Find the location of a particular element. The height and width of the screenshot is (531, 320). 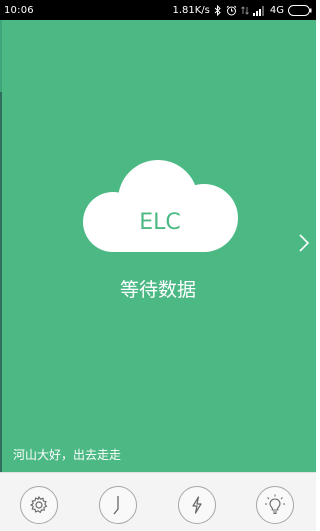

clock-button is located at coordinates (118, 505).